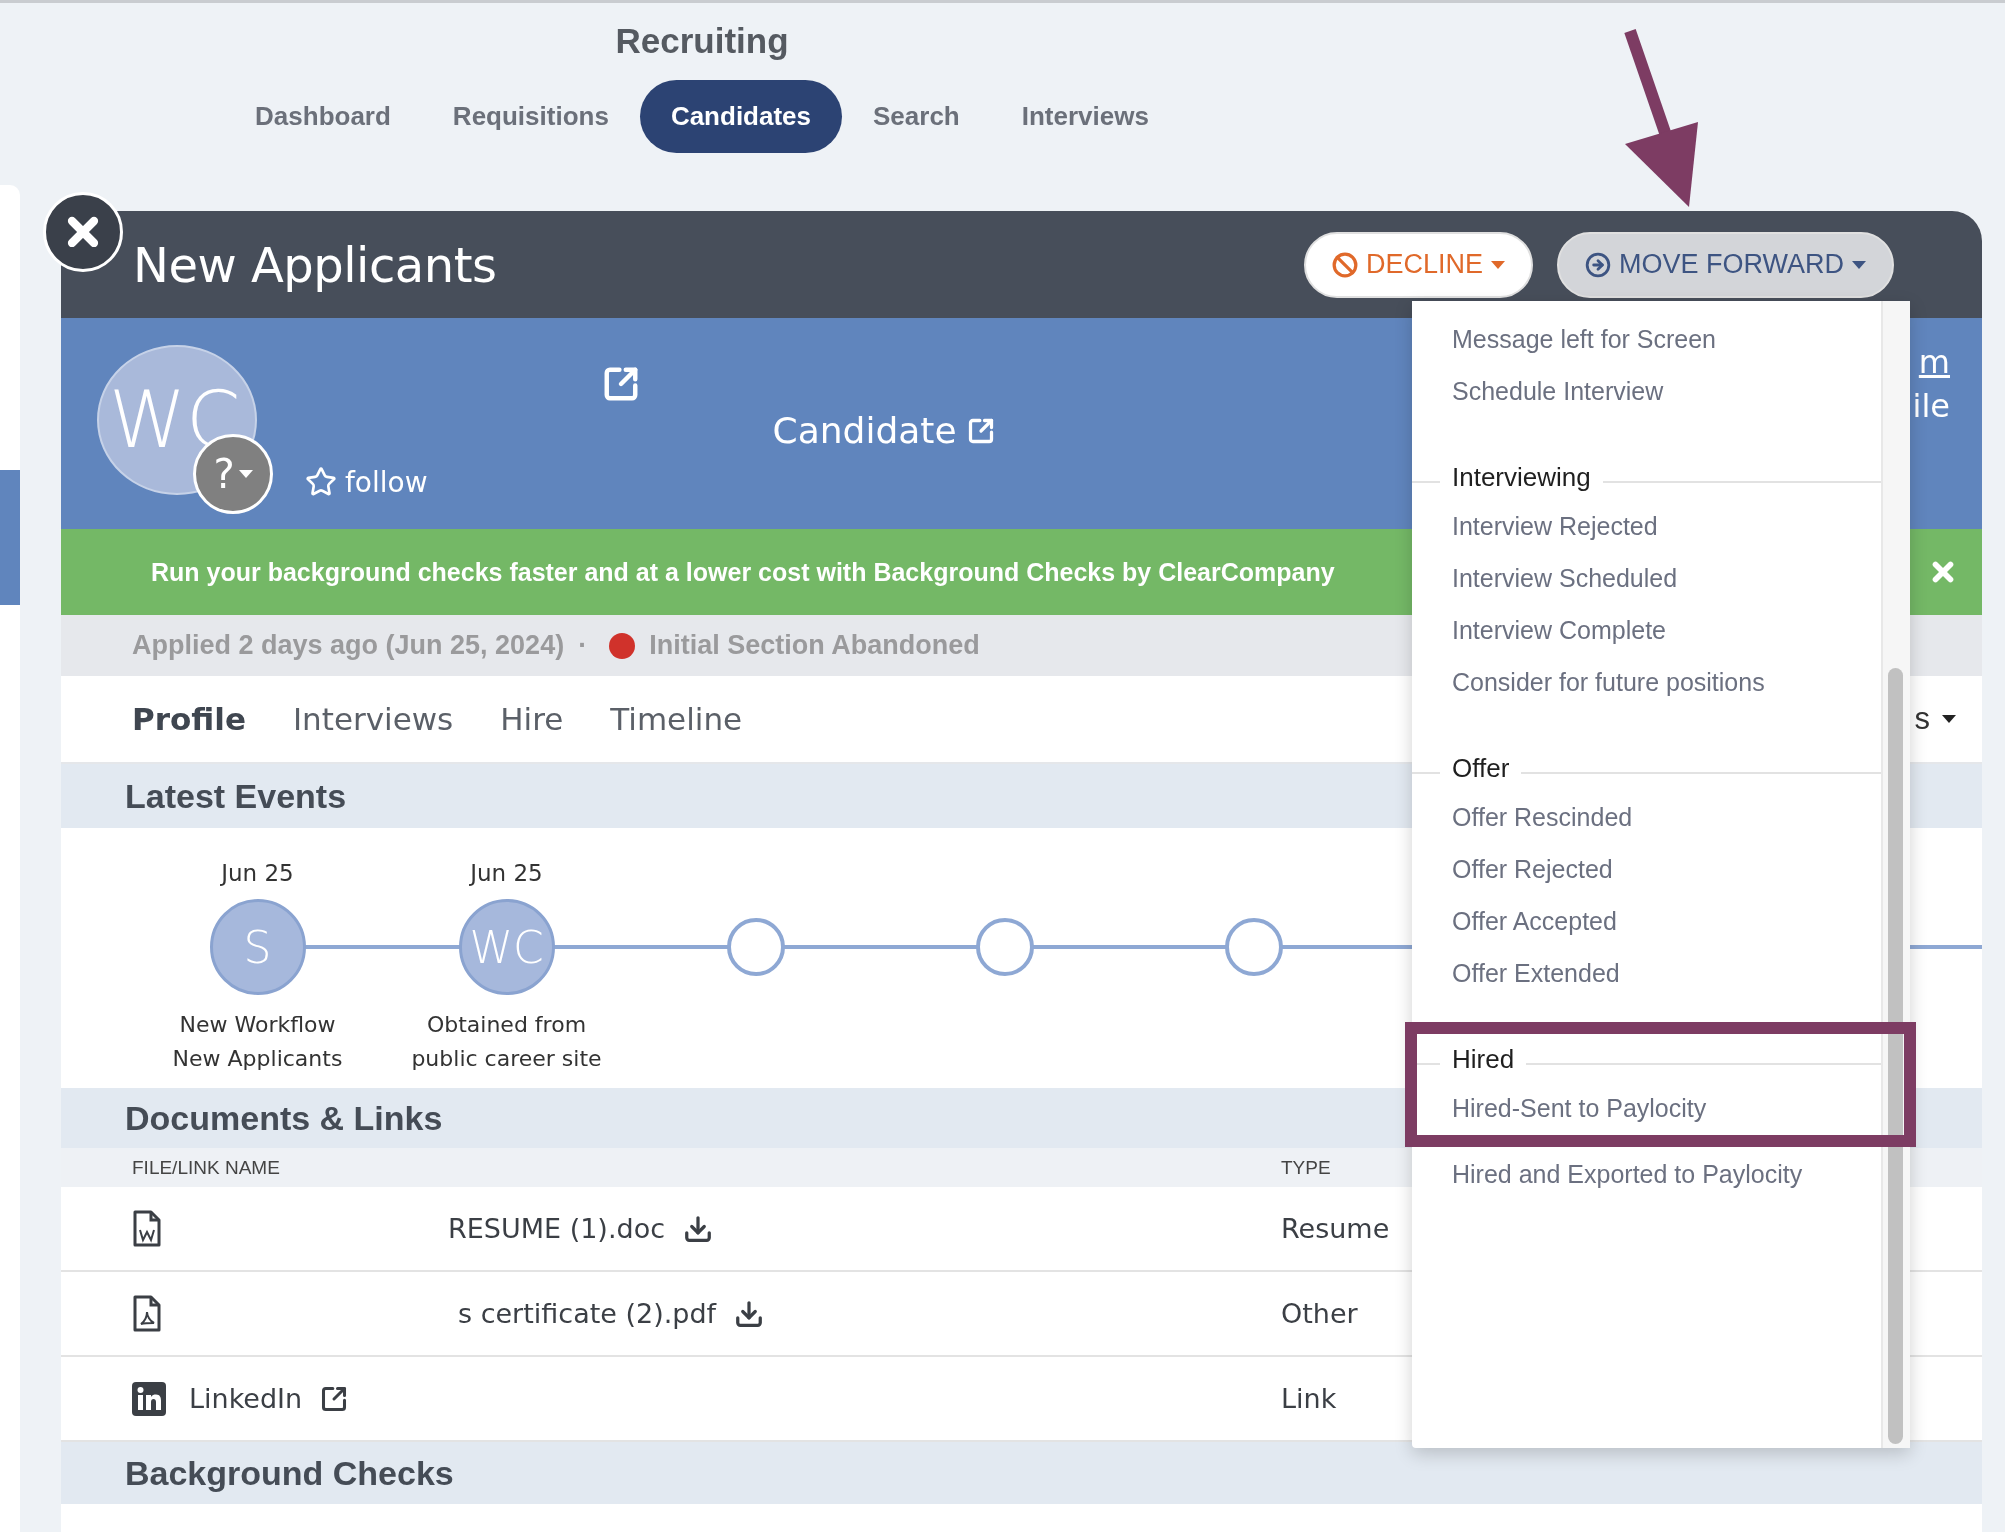 This screenshot has width=2005, height=1532. What do you see at coordinates (1895, 1056) in the screenshot?
I see `scrollbar-thumb` at bounding box center [1895, 1056].